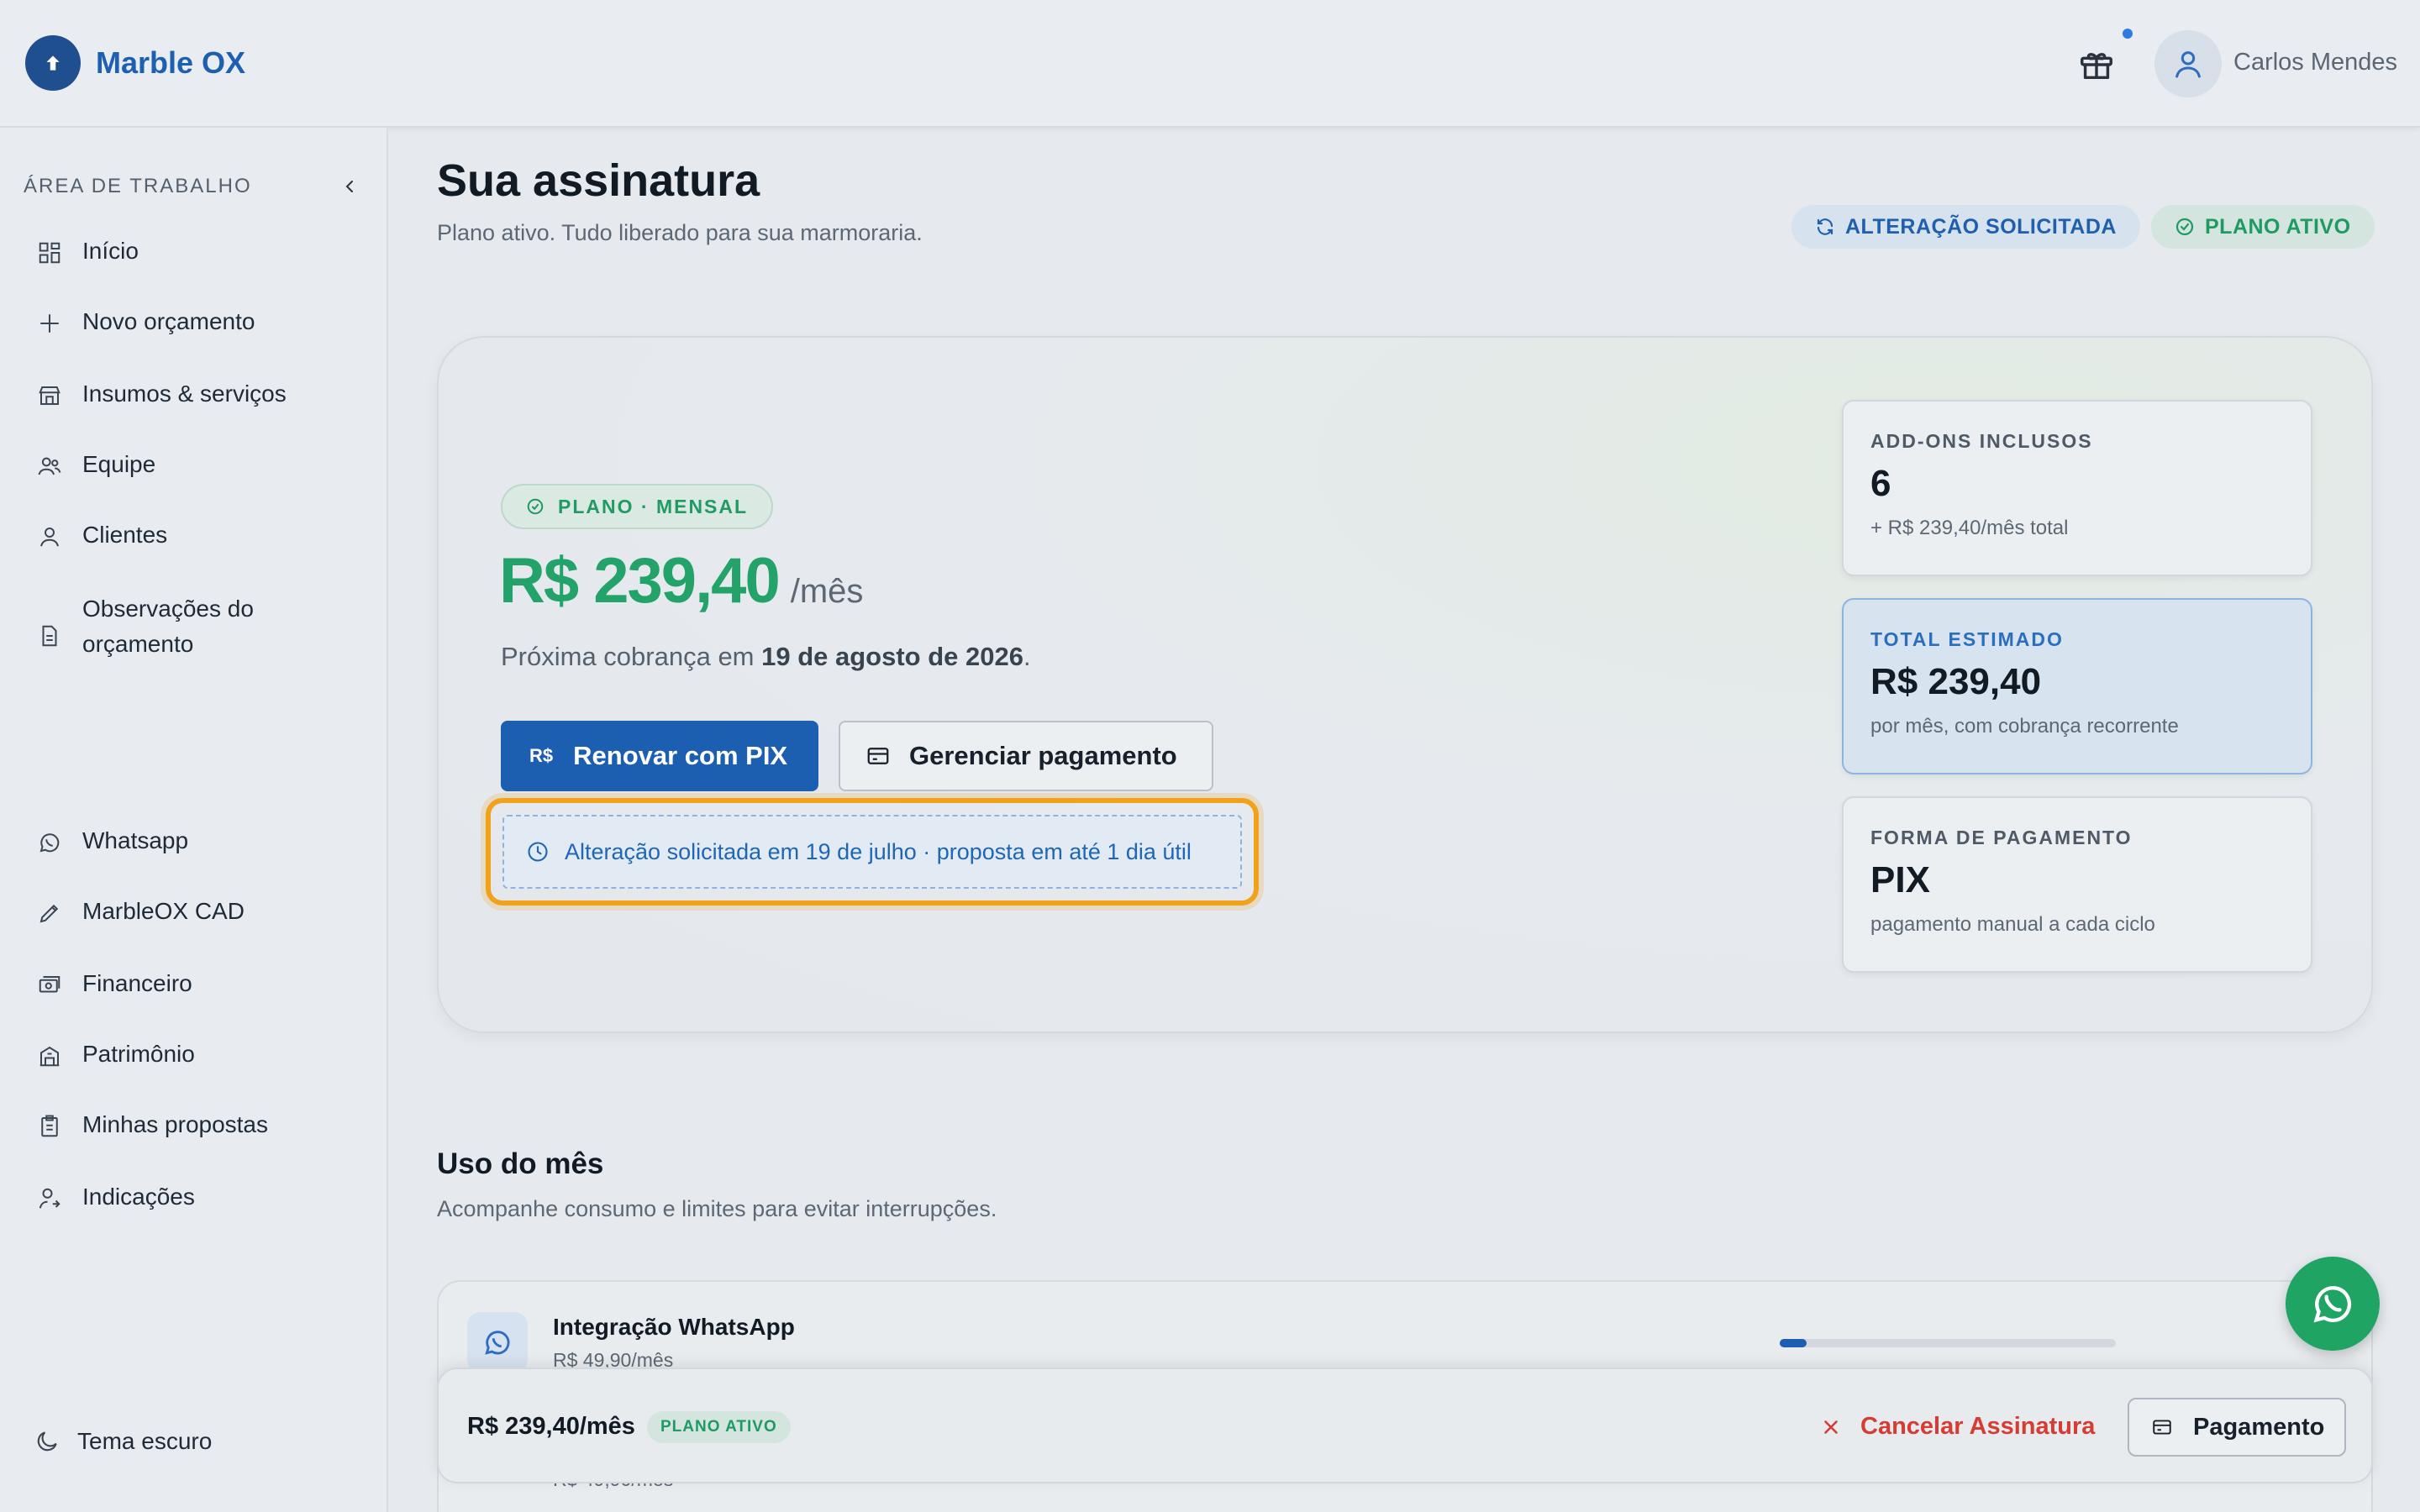 The image size is (2420, 1512). I want to click on status-badge-label: ALTERAÇÃO SOLICITADA, so click(1981, 226).